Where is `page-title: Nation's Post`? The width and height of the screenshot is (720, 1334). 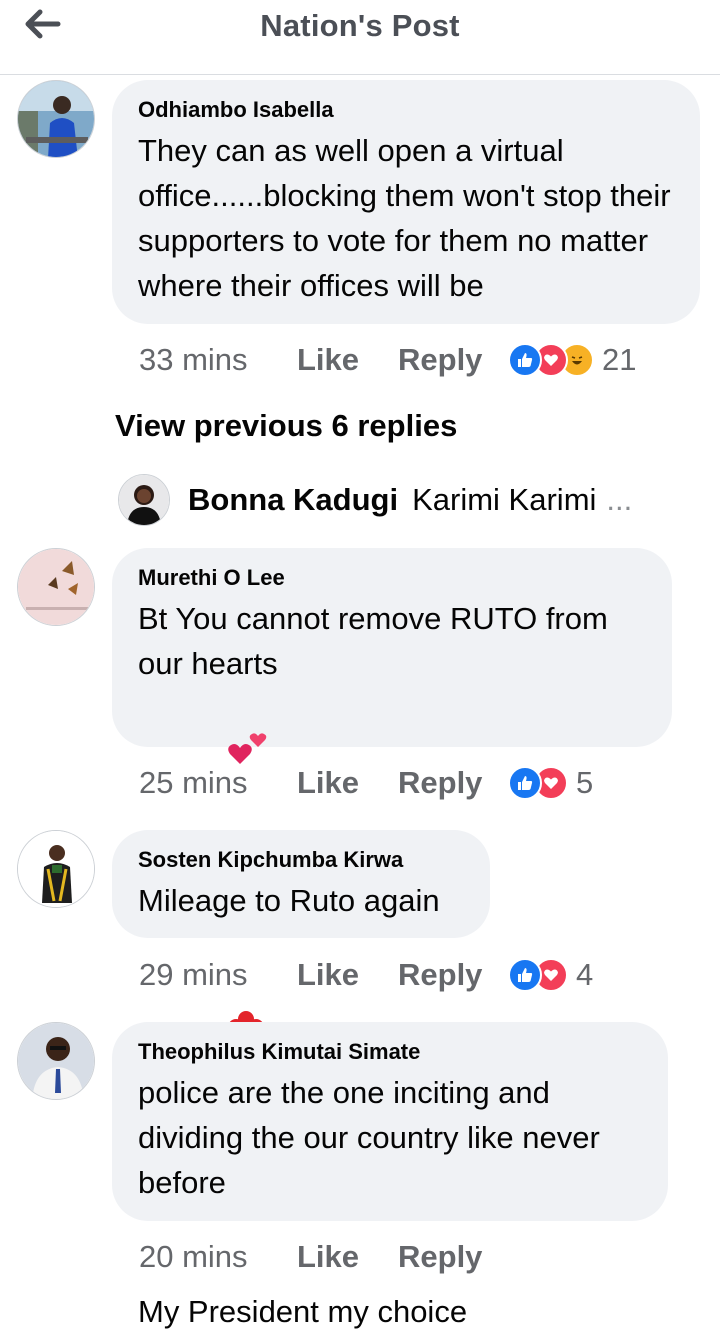
page-title: Nation's Post is located at coordinates (360, 25).